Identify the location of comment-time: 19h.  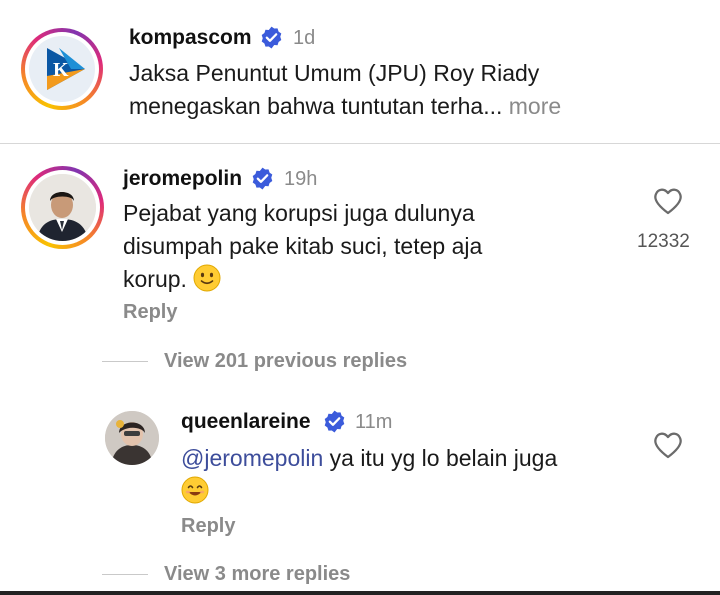
(301, 179).